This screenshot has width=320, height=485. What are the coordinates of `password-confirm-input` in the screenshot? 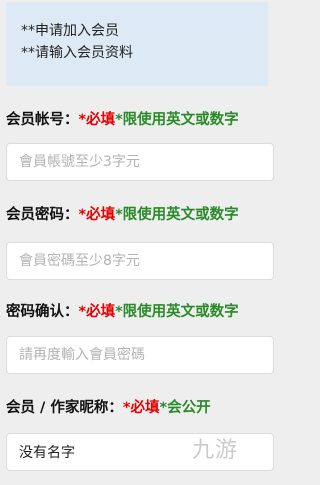 It's located at (140, 355).